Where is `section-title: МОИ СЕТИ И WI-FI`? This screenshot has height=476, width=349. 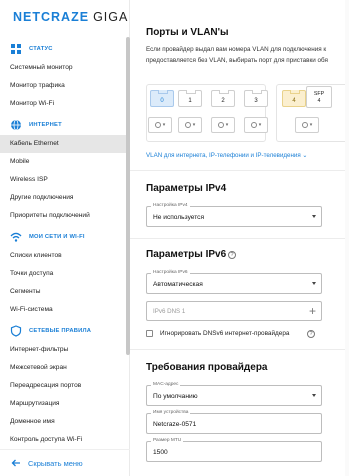
section-title: МОИ СЕТИ И WI-FI is located at coordinates (57, 237).